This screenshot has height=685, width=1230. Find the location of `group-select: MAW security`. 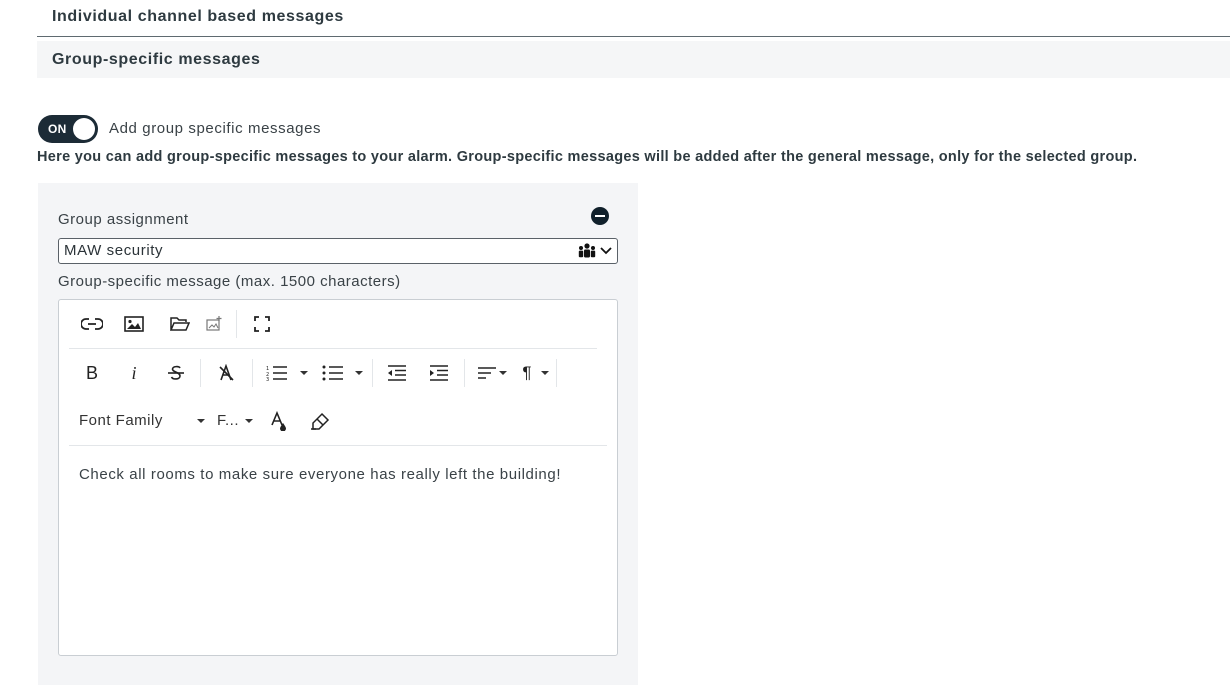

group-select: MAW security is located at coordinates (338, 251).